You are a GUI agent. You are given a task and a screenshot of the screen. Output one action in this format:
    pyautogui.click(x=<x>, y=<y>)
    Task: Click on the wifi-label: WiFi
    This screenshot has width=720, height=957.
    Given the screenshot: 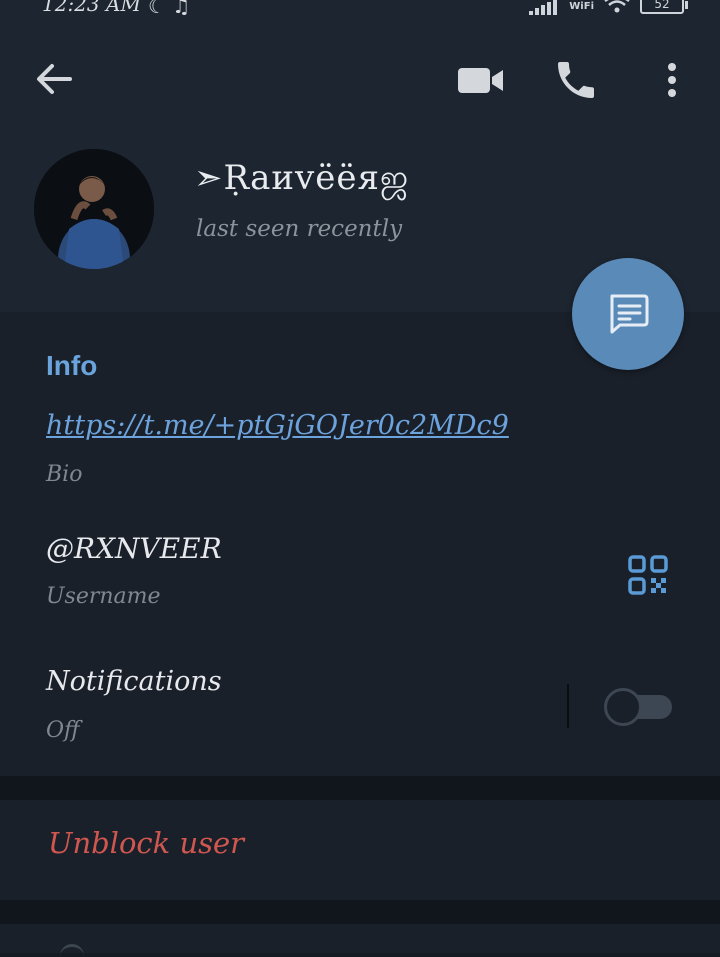 What is the action you would take?
    pyautogui.click(x=581, y=6)
    